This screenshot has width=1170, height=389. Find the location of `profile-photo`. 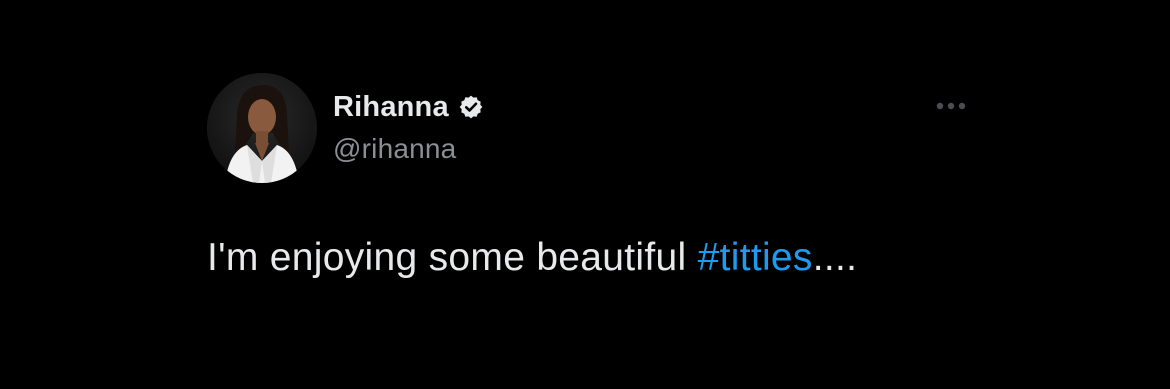

profile-photo is located at coordinates (262, 128).